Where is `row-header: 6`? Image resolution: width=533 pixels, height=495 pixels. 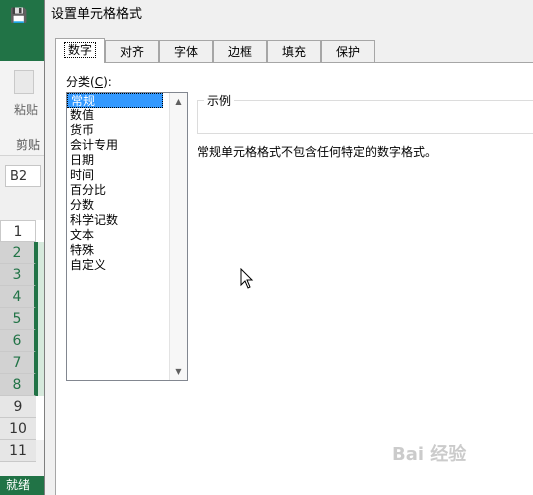
row-header: 6 is located at coordinates (18, 341).